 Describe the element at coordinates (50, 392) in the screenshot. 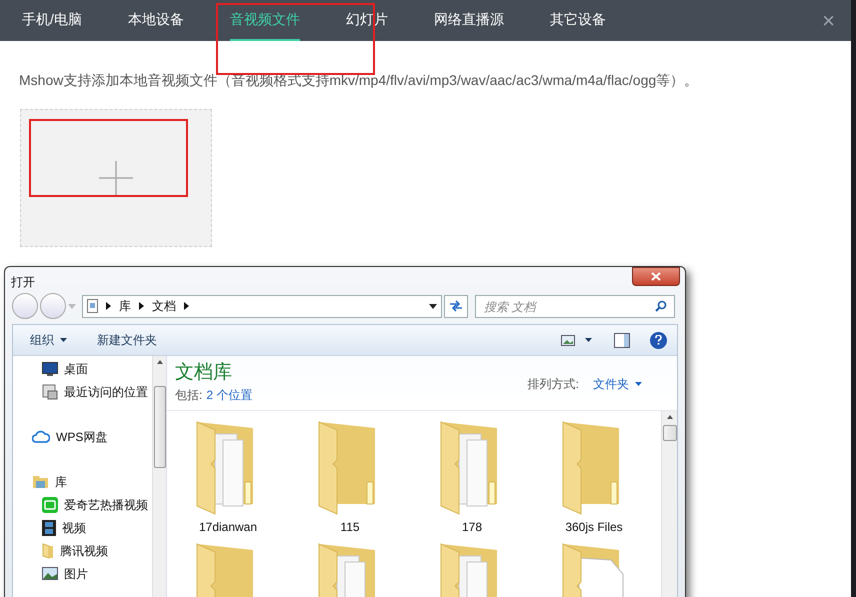

I see `recent-places-icon` at that location.